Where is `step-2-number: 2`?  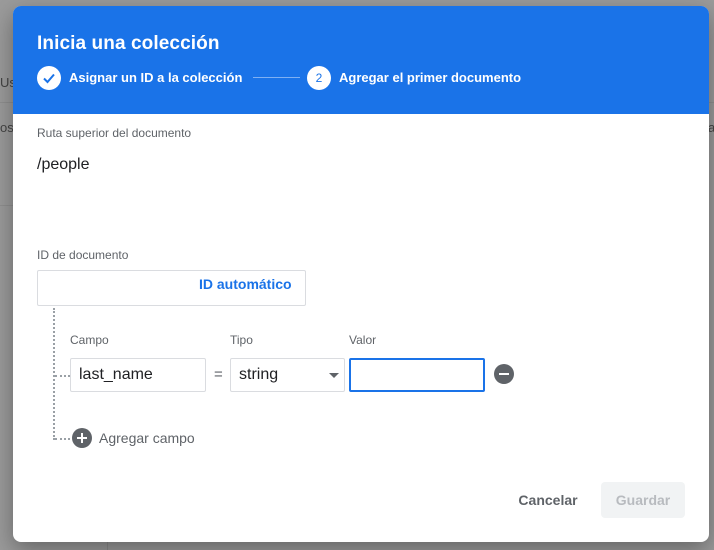
step-2-number: 2 is located at coordinates (319, 78).